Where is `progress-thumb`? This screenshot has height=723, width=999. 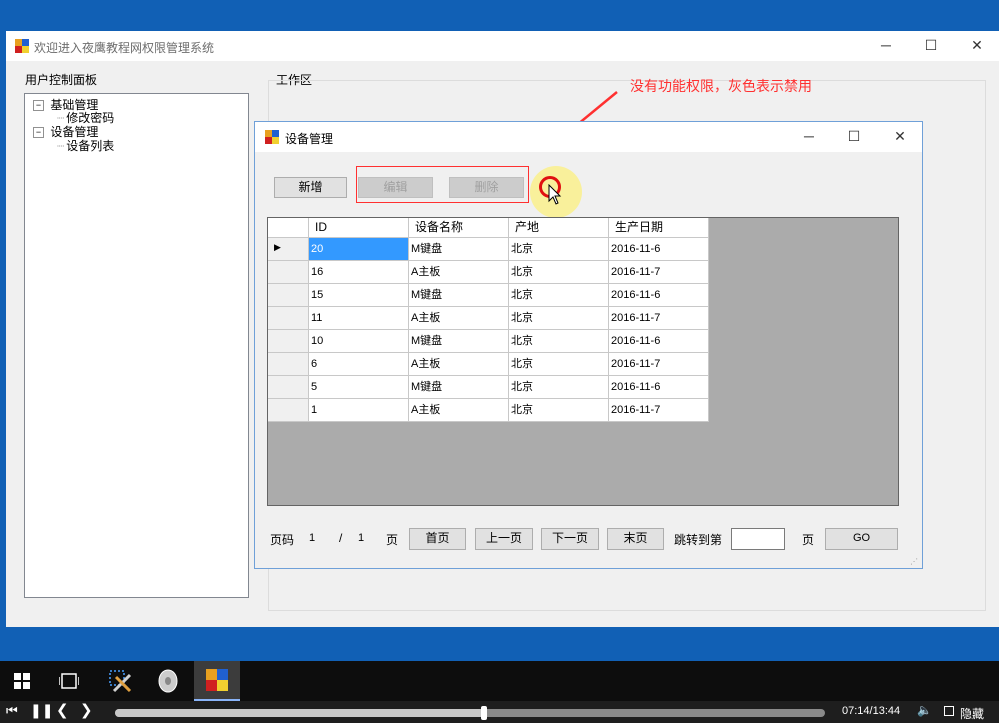 progress-thumb is located at coordinates (484, 713).